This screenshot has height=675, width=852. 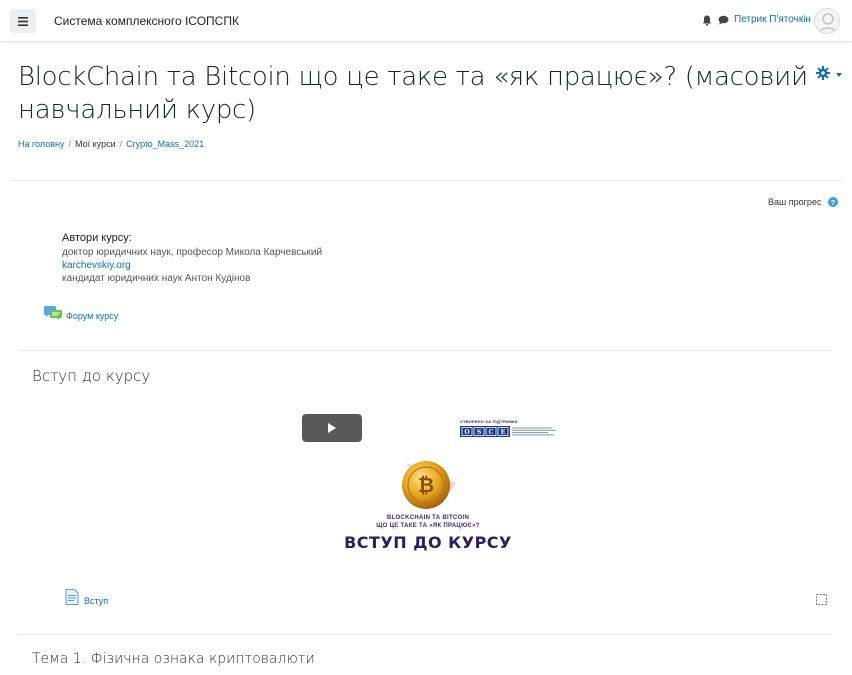 What do you see at coordinates (839, 75) in the screenshot?
I see `chevron-down-icon` at bounding box center [839, 75].